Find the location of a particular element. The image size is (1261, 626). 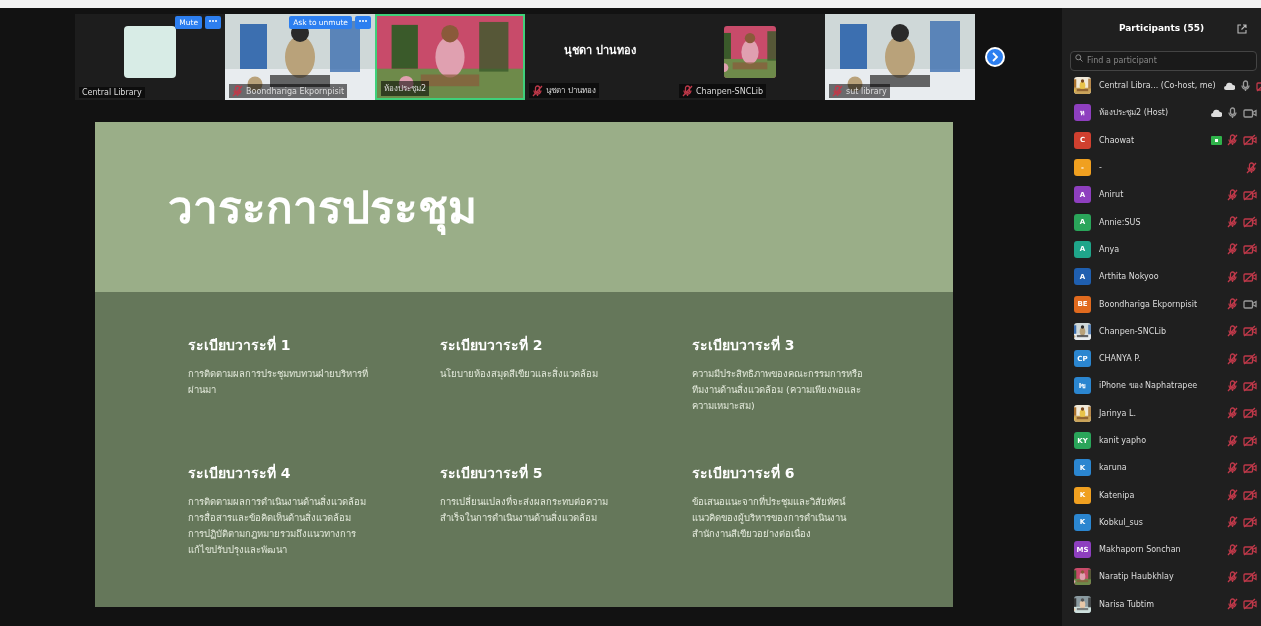

agenda-heading: ระเบียบวาระที่ 1 is located at coordinates (240, 344).